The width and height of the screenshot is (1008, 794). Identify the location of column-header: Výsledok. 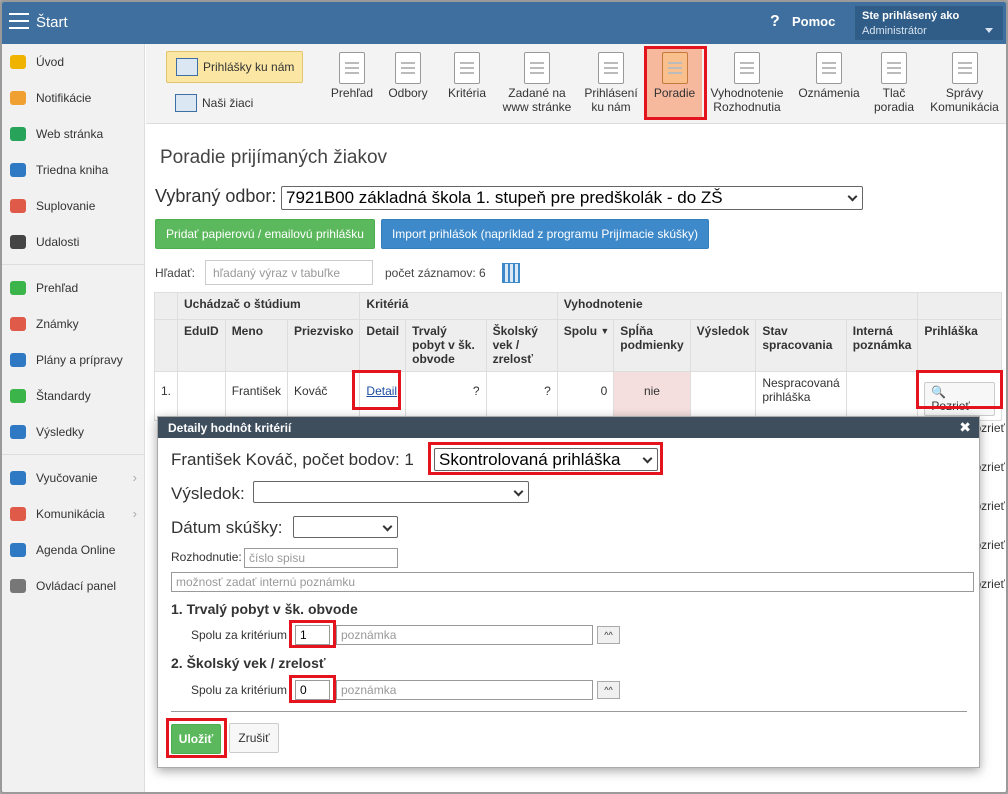
(723, 345).